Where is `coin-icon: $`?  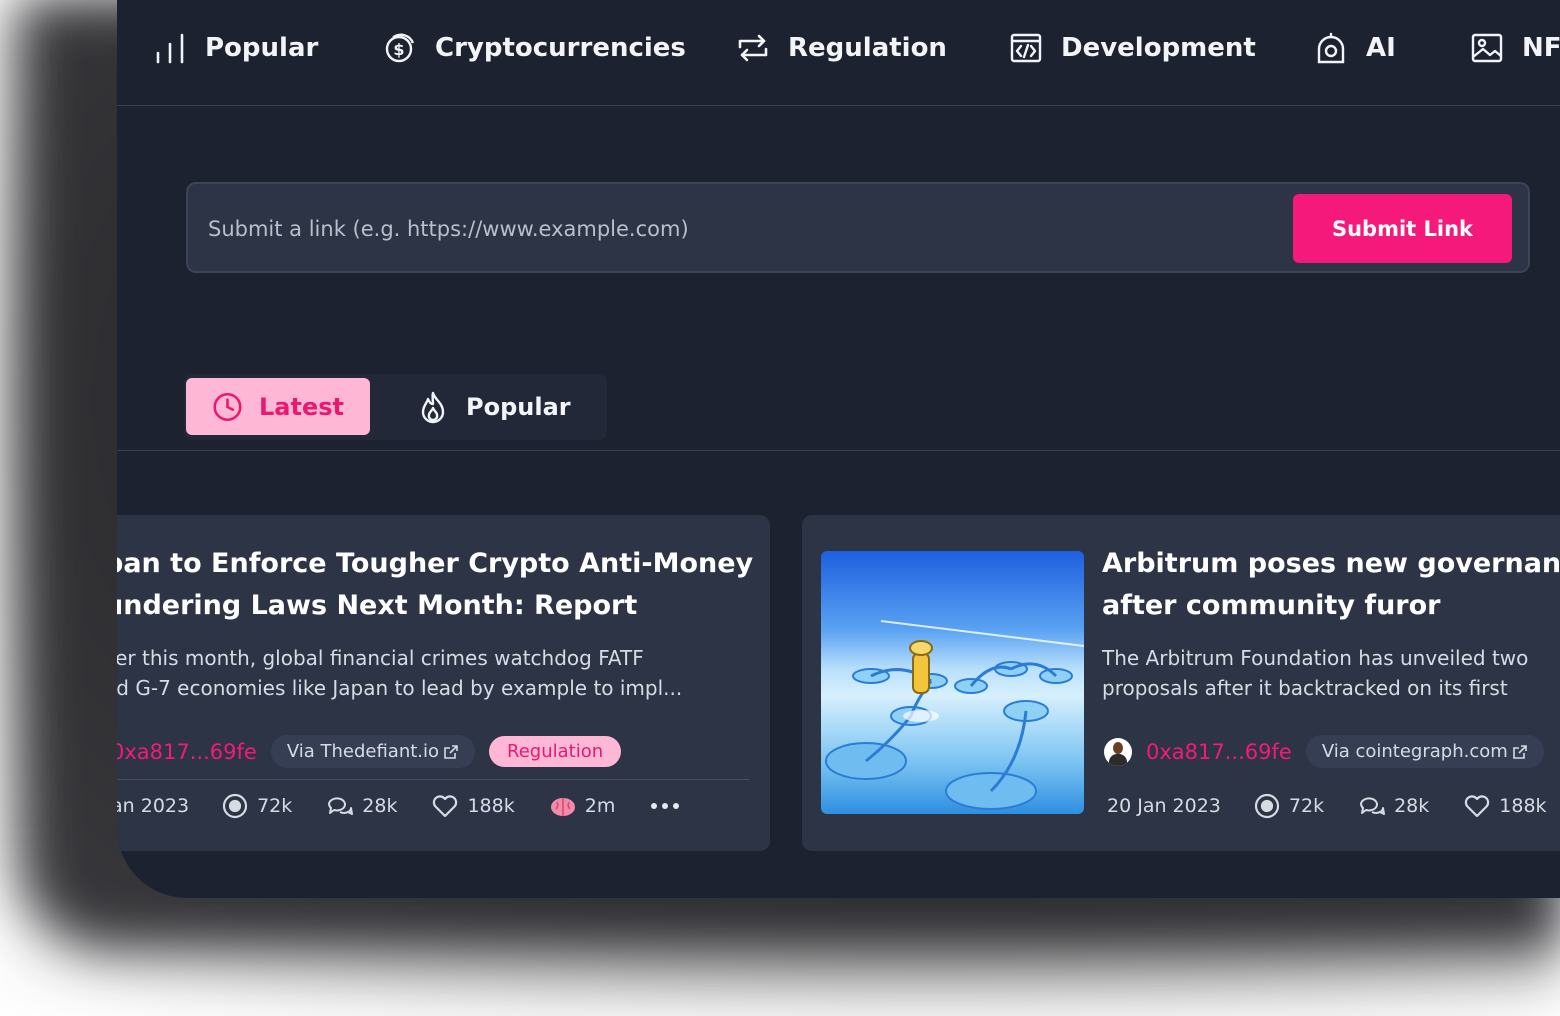
coin-icon: $ is located at coordinates (400, 48).